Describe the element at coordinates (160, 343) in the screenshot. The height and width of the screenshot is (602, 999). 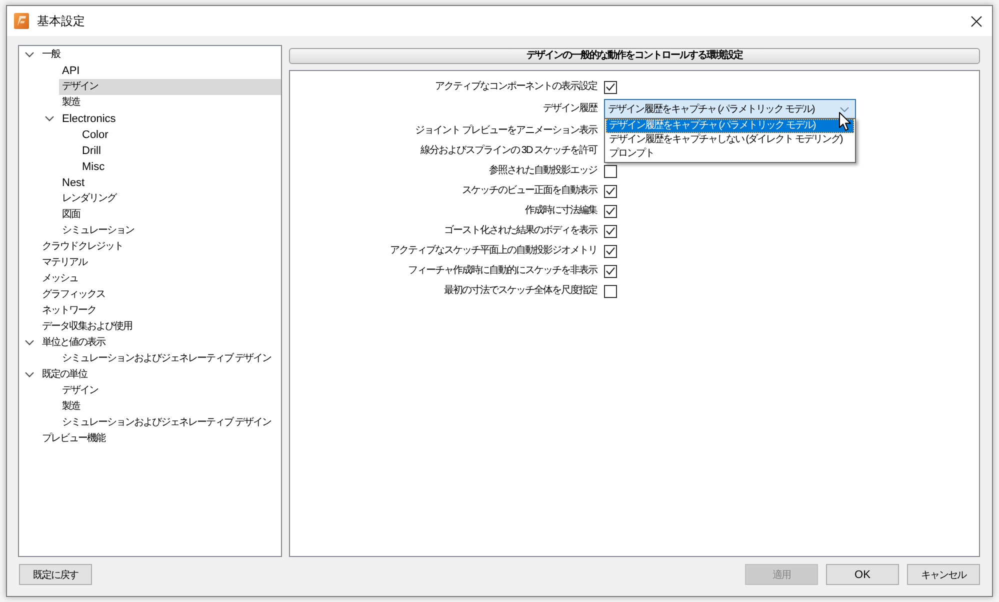
I see `tree-item: 単位と値の表示` at that location.